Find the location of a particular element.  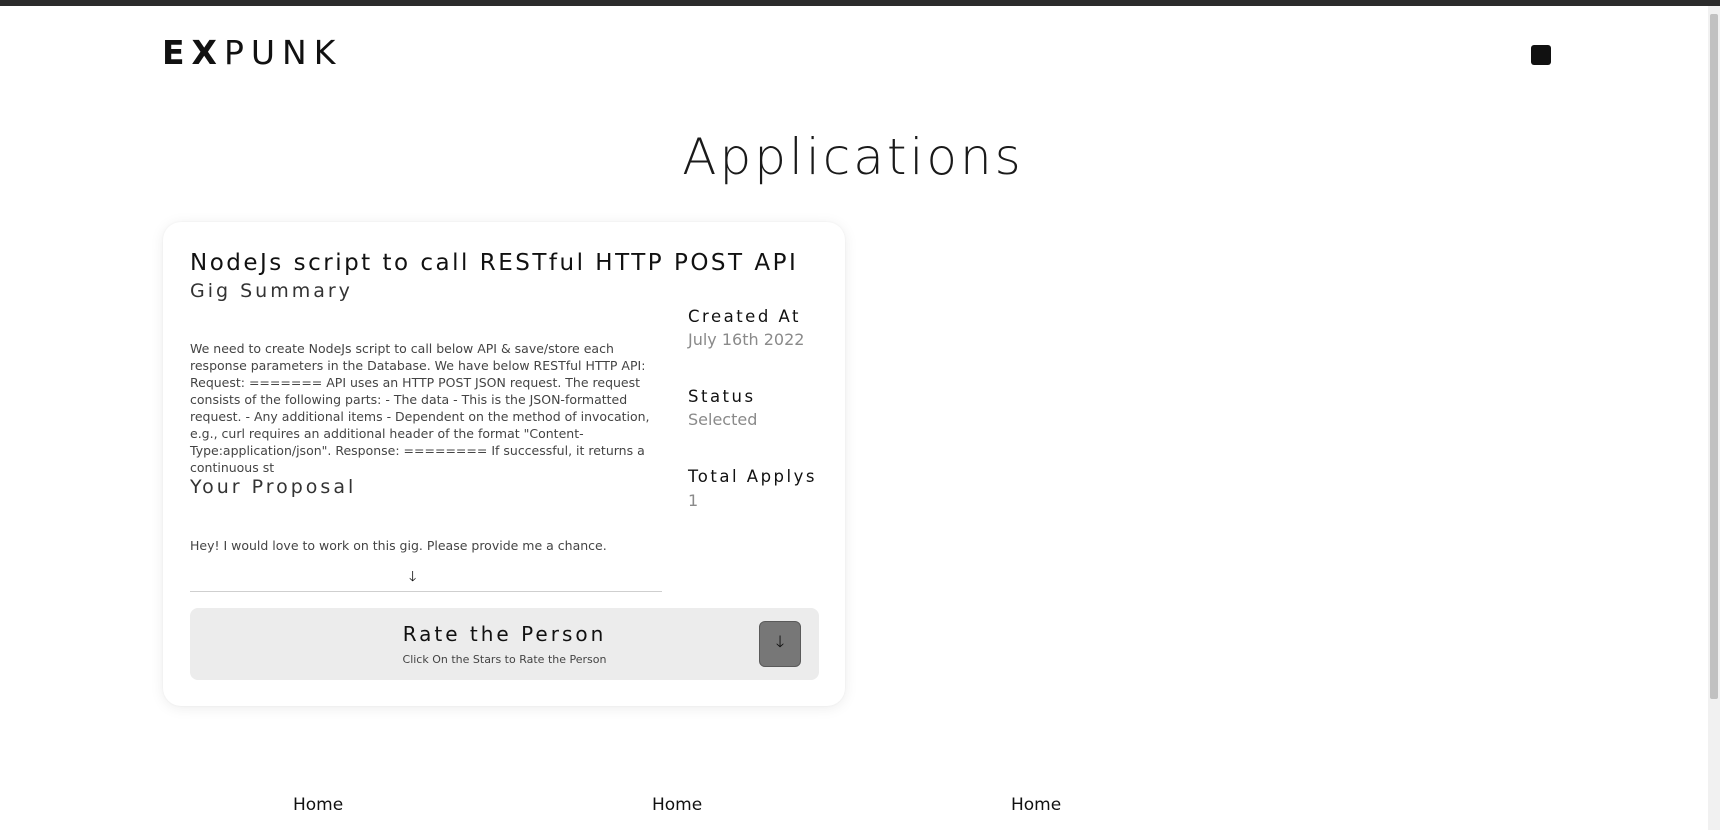

divider is located at coordinates (426, 591).